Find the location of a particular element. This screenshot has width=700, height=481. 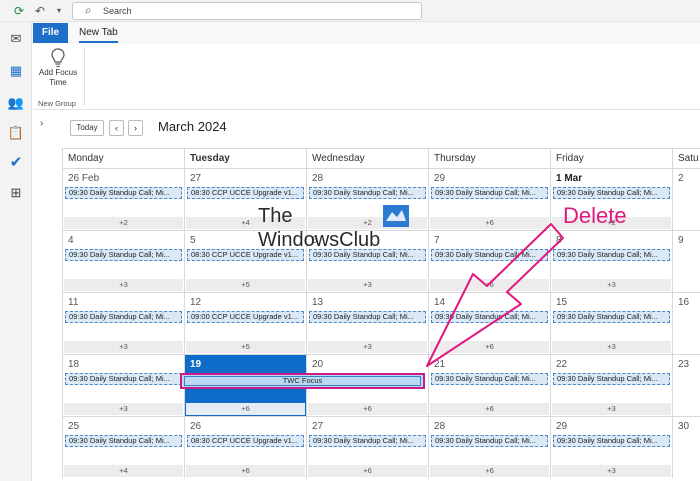

day-cell: 18 09:30 Daily Standup Call; Mi... +3 is located at coordinates (123, 385).